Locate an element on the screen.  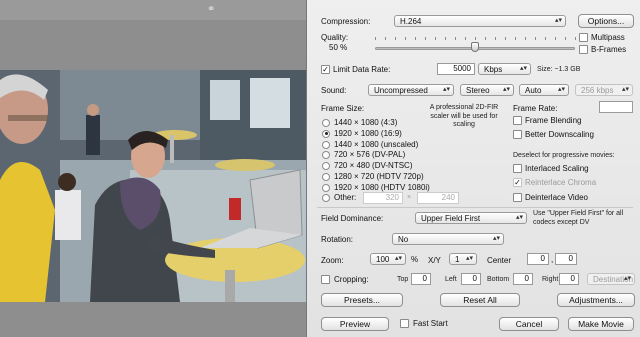
sound-rate-value: Auto is located at coordinates (533, 90).